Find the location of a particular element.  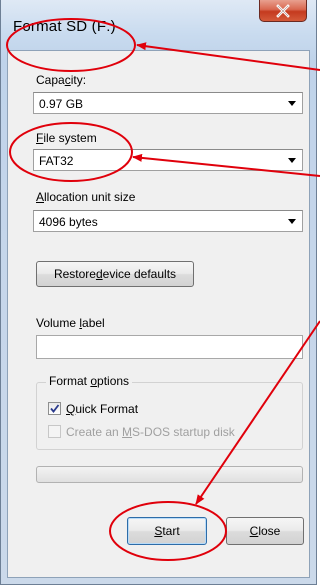

format-progress-bar is located at coordinates (169, 474).